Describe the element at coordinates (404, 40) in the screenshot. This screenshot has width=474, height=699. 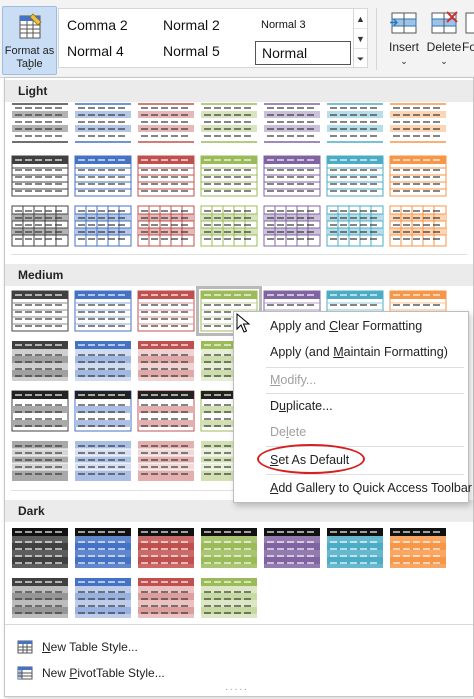
I see `insert-button: Insert ⌄` at that location.